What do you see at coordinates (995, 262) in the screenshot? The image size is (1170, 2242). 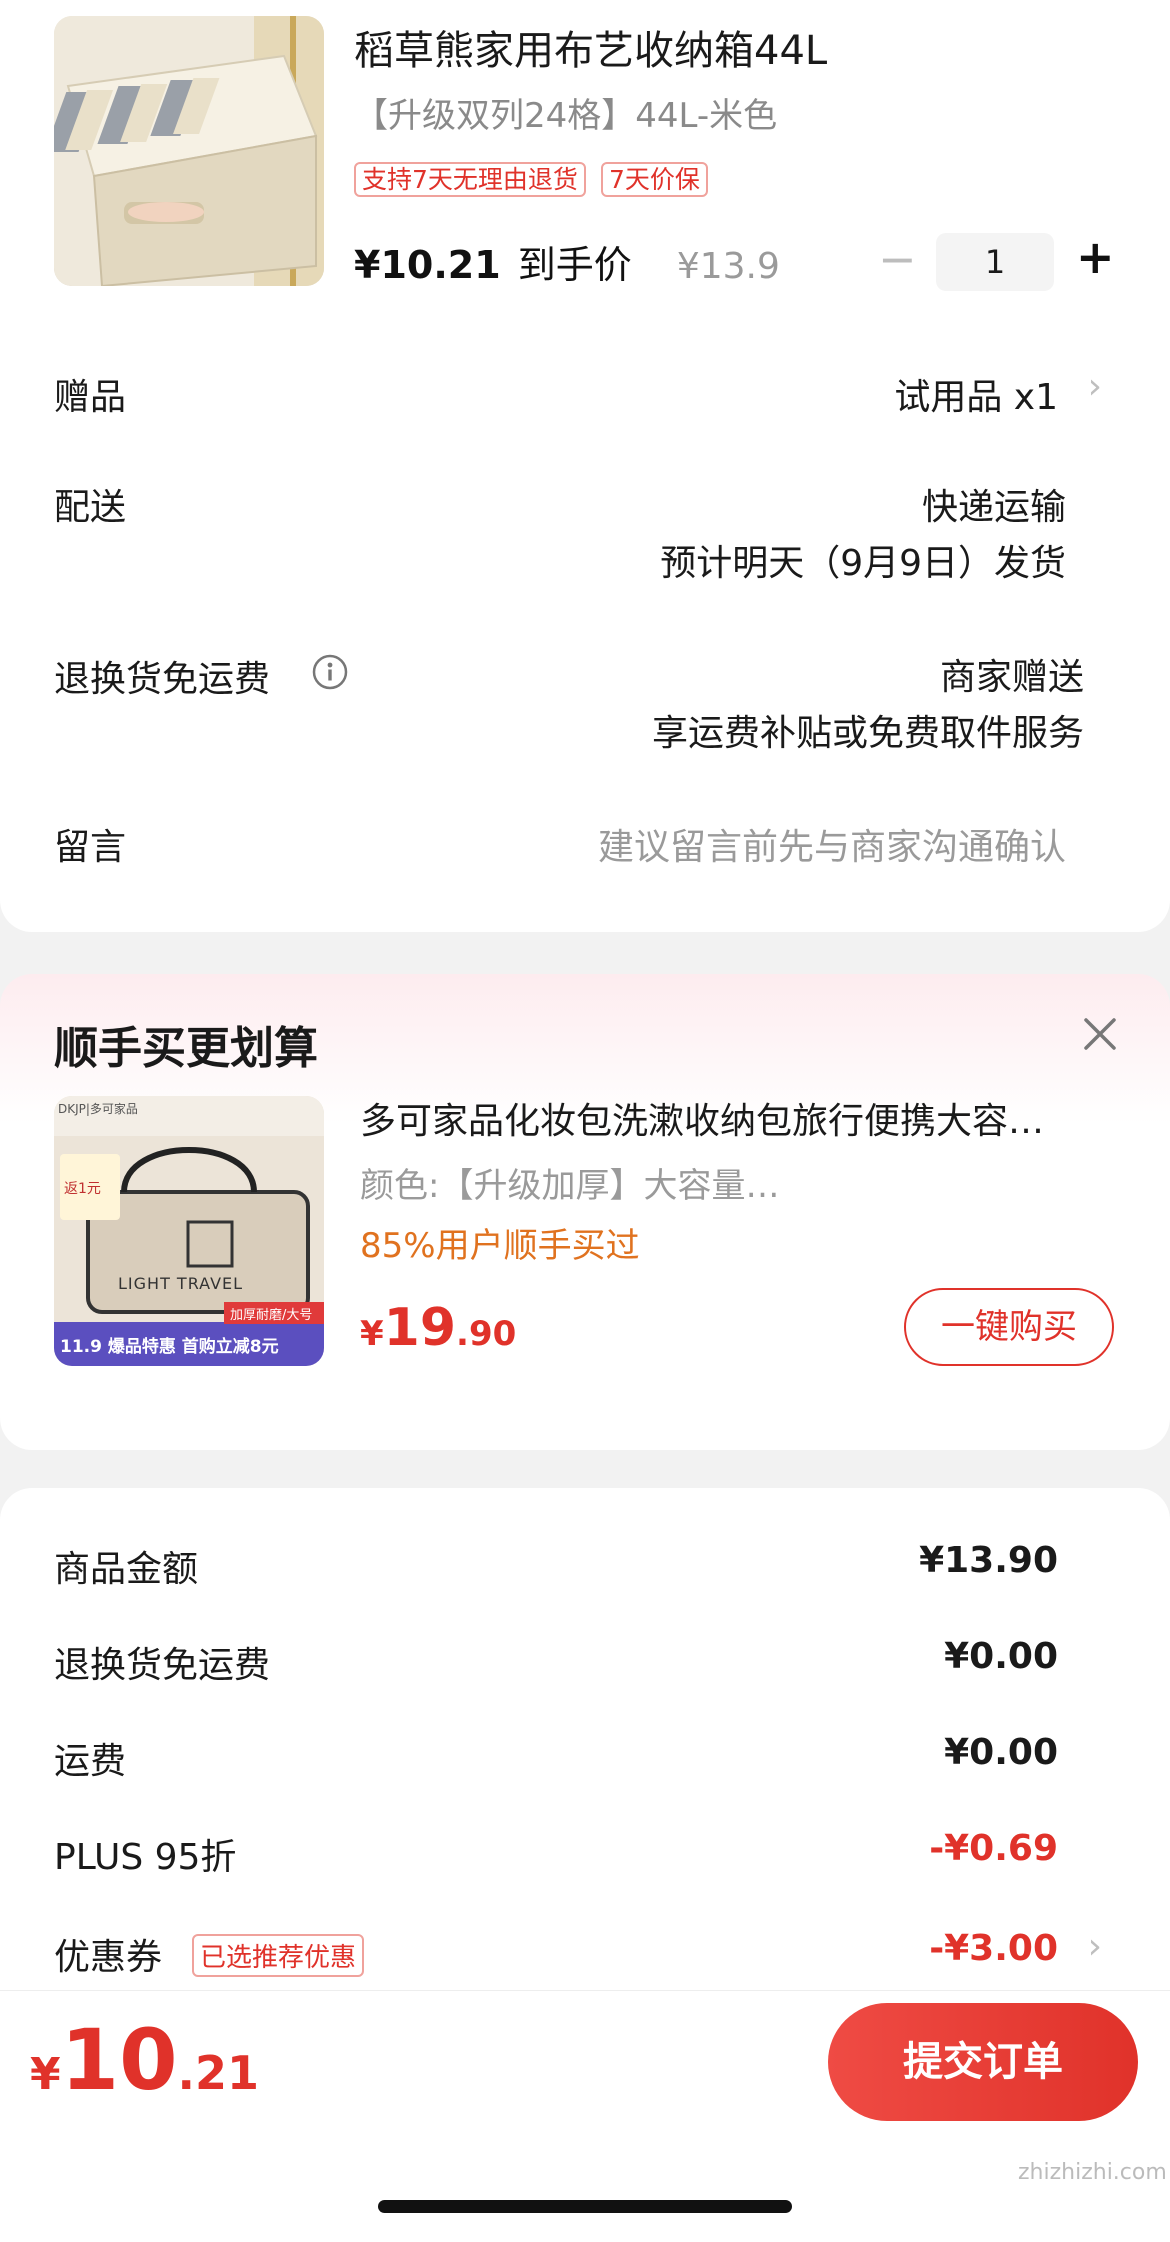 I see `quantity-field: 1` at bounding box center [995, 262].